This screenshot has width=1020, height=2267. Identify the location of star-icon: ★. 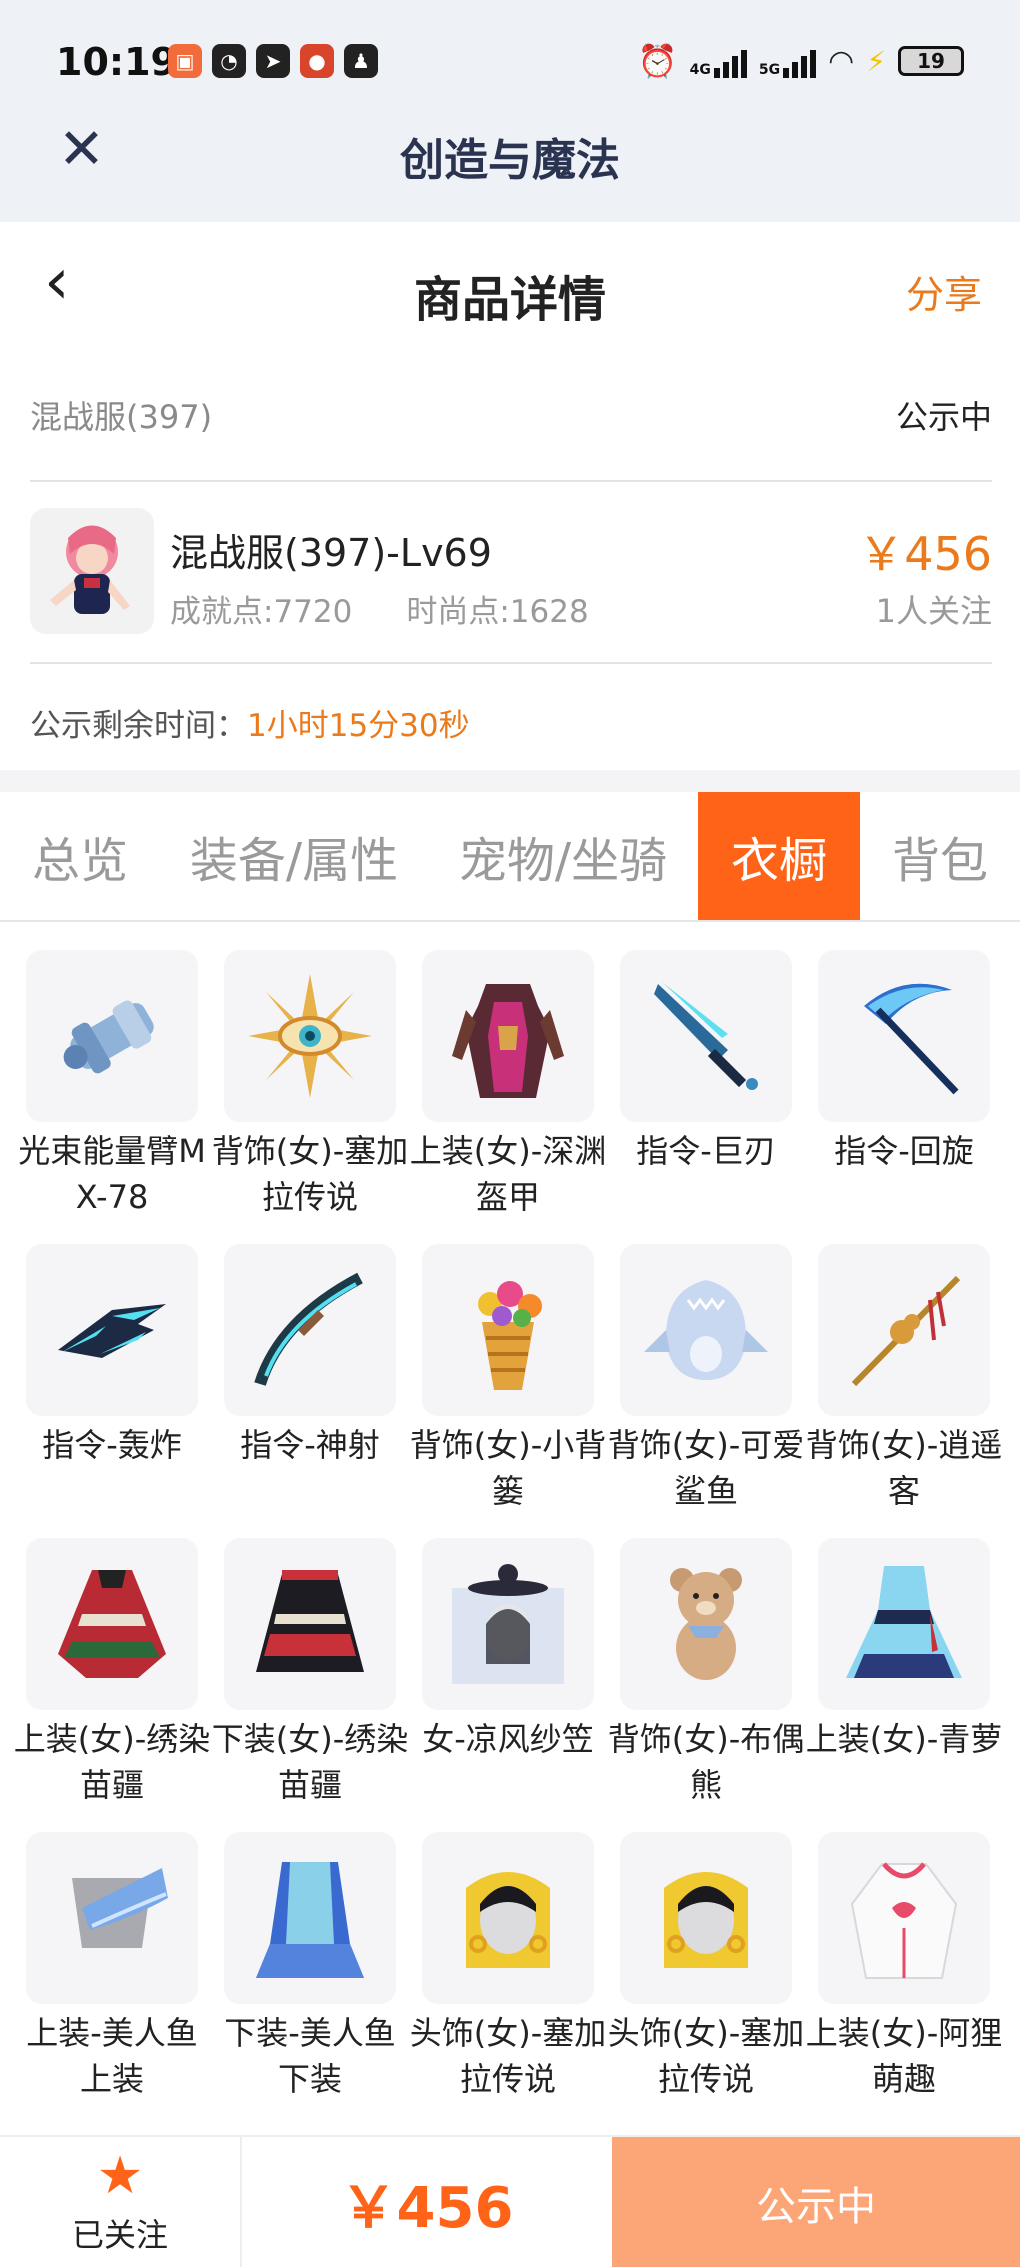
(120, 2176).